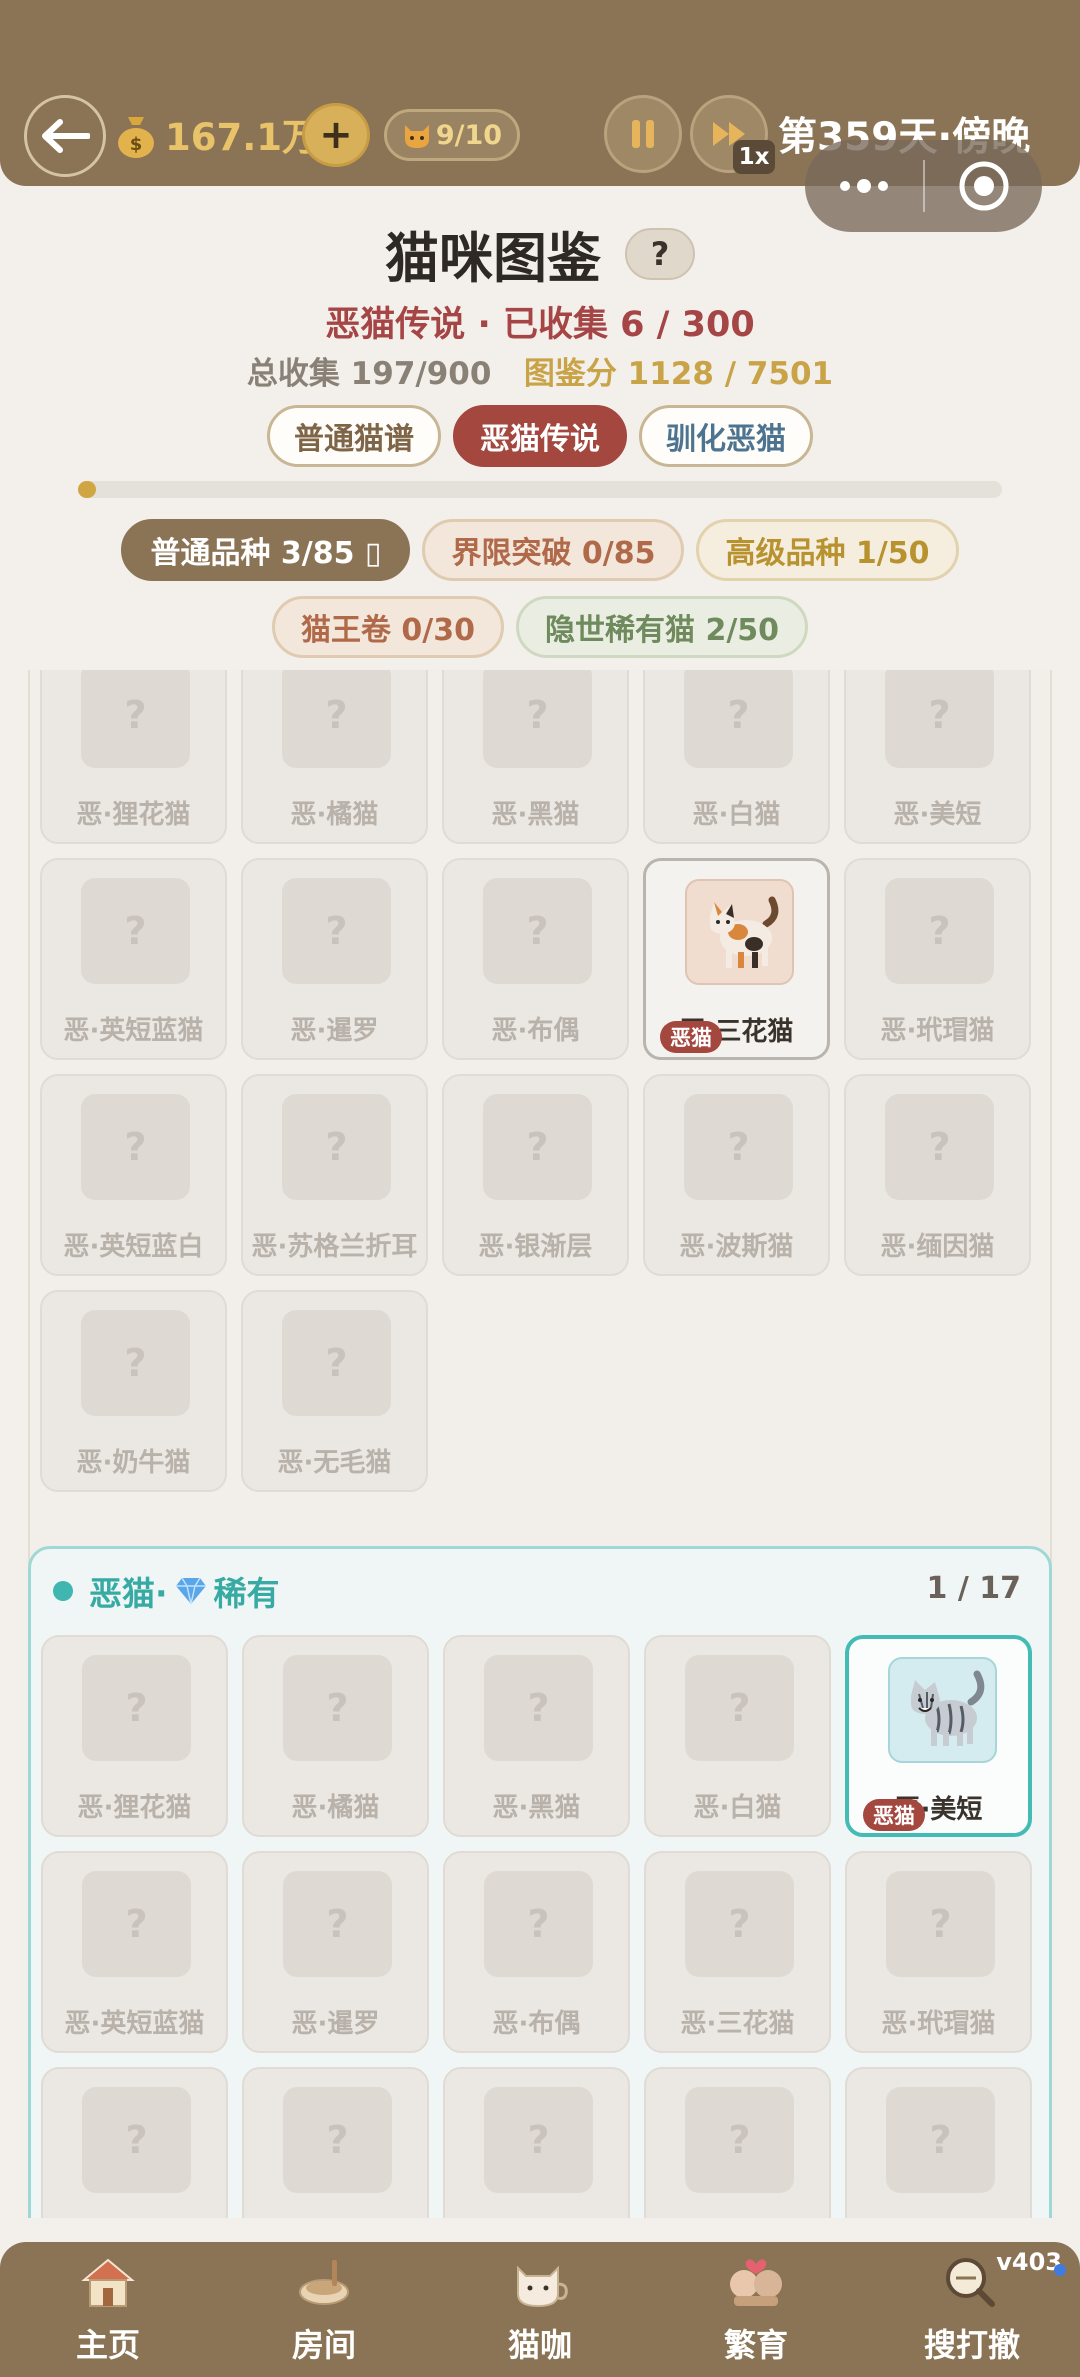  Describe the element at coordinates (334, 1175) in the screenshot. I see `cat-card: ? 恶·苏格兰折耳` at that location.